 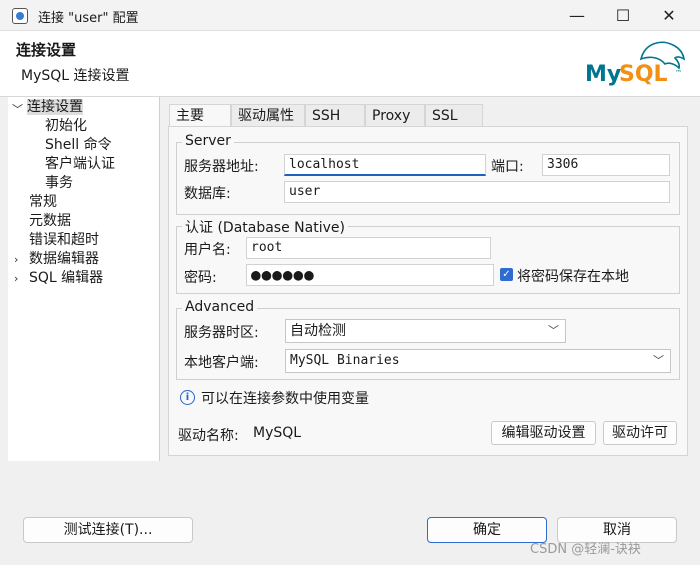 I want to click on dialog-header: 连接设置 MySQL 连接设置 My SQL ™, so click(x=350, y=64).